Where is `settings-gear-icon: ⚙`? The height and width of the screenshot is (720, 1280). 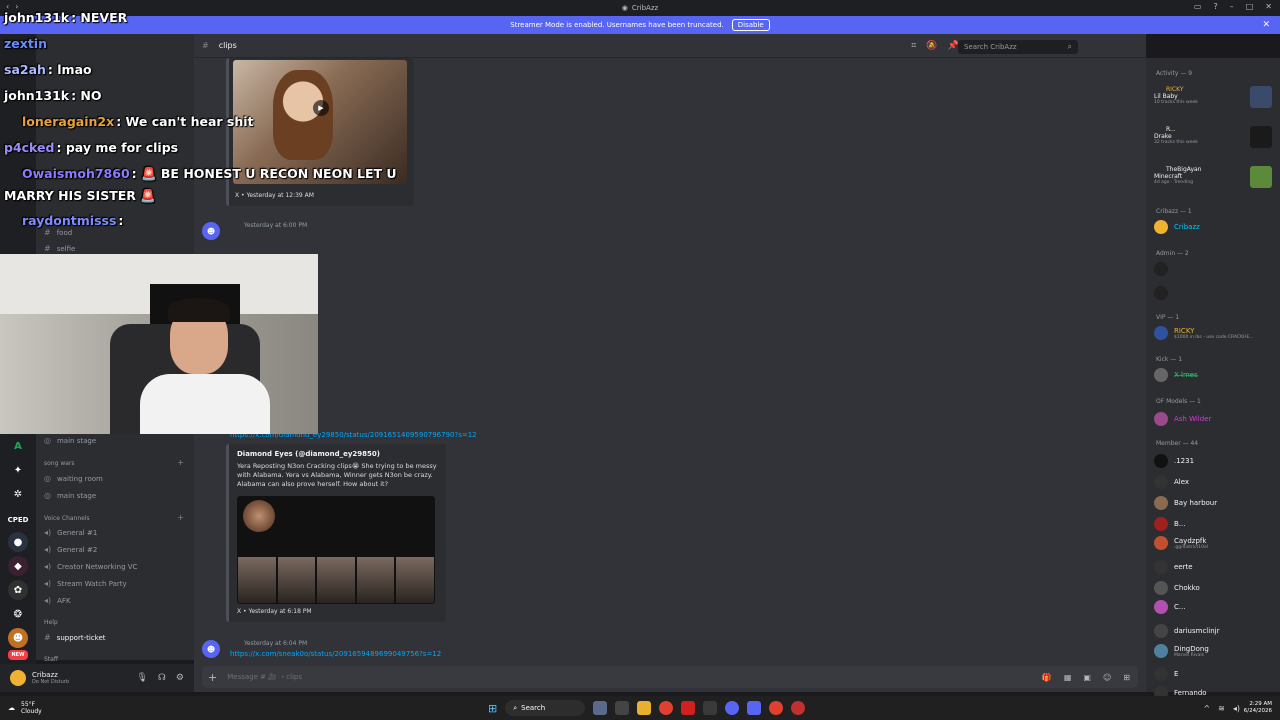 settings-gear-icon: ⚙ is located at coordinates (180, 678).